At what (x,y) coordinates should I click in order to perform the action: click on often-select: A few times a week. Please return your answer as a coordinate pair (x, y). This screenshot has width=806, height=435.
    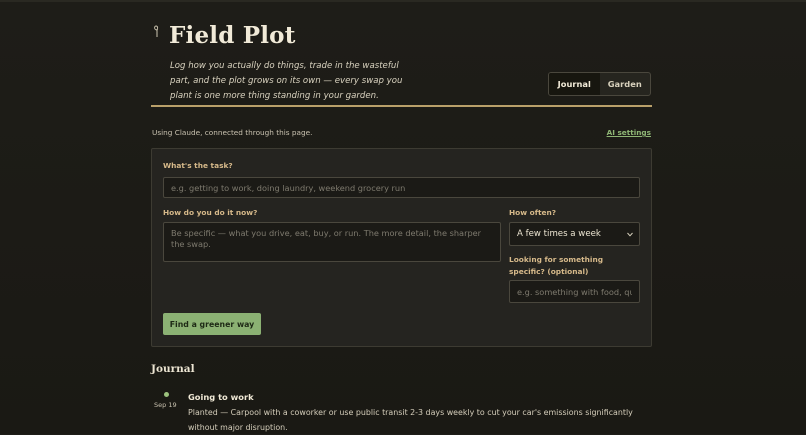
    Looking at the image, I should click on (574, 234).